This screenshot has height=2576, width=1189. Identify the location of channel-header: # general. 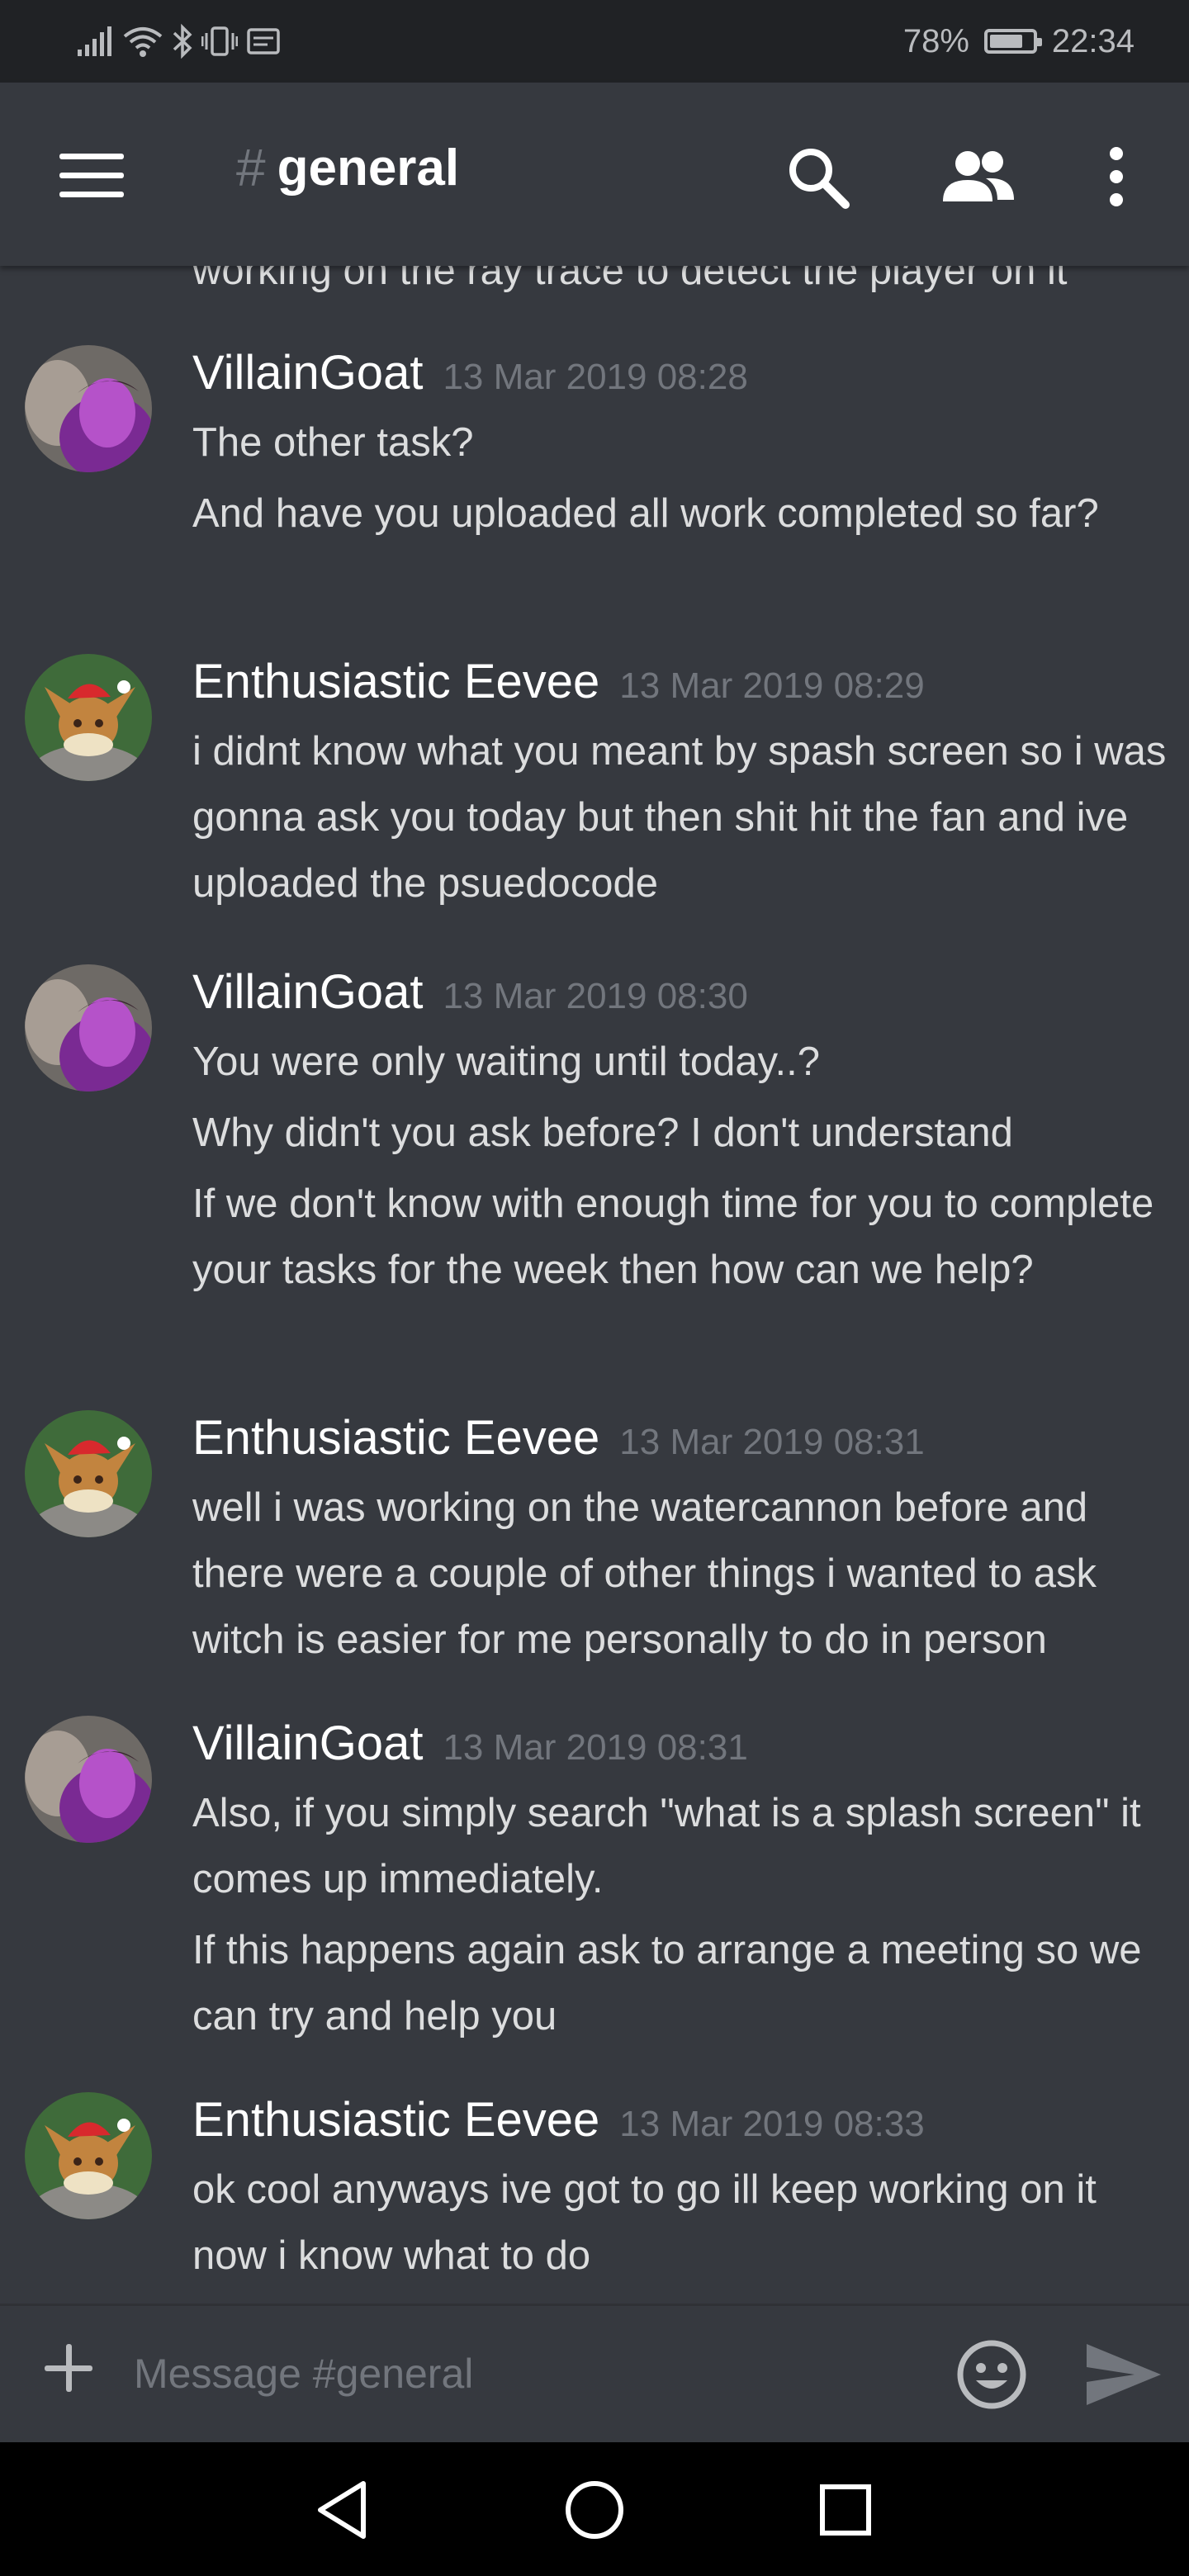
(594, 174).